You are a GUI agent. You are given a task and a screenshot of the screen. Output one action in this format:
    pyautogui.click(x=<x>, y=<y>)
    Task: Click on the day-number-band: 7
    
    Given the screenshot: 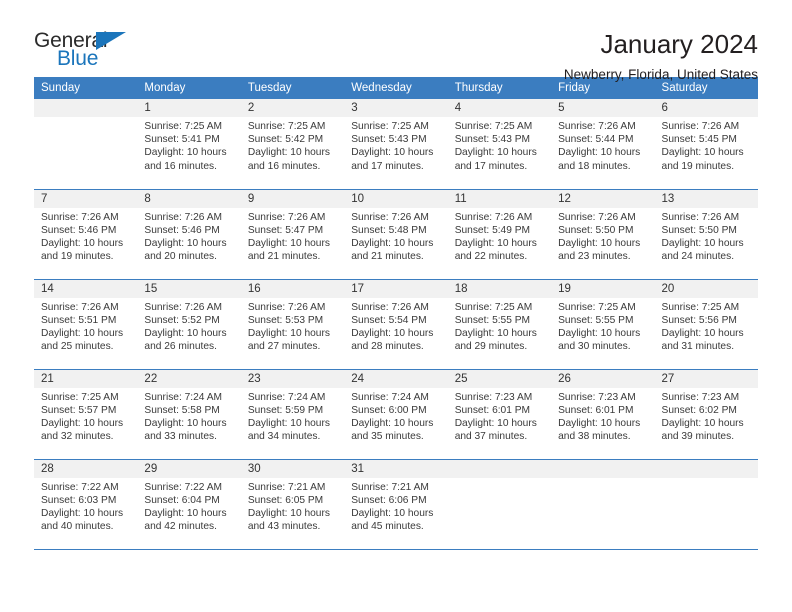 What is the action you would take?
    pyautogui.click(x=86, y=198)
    